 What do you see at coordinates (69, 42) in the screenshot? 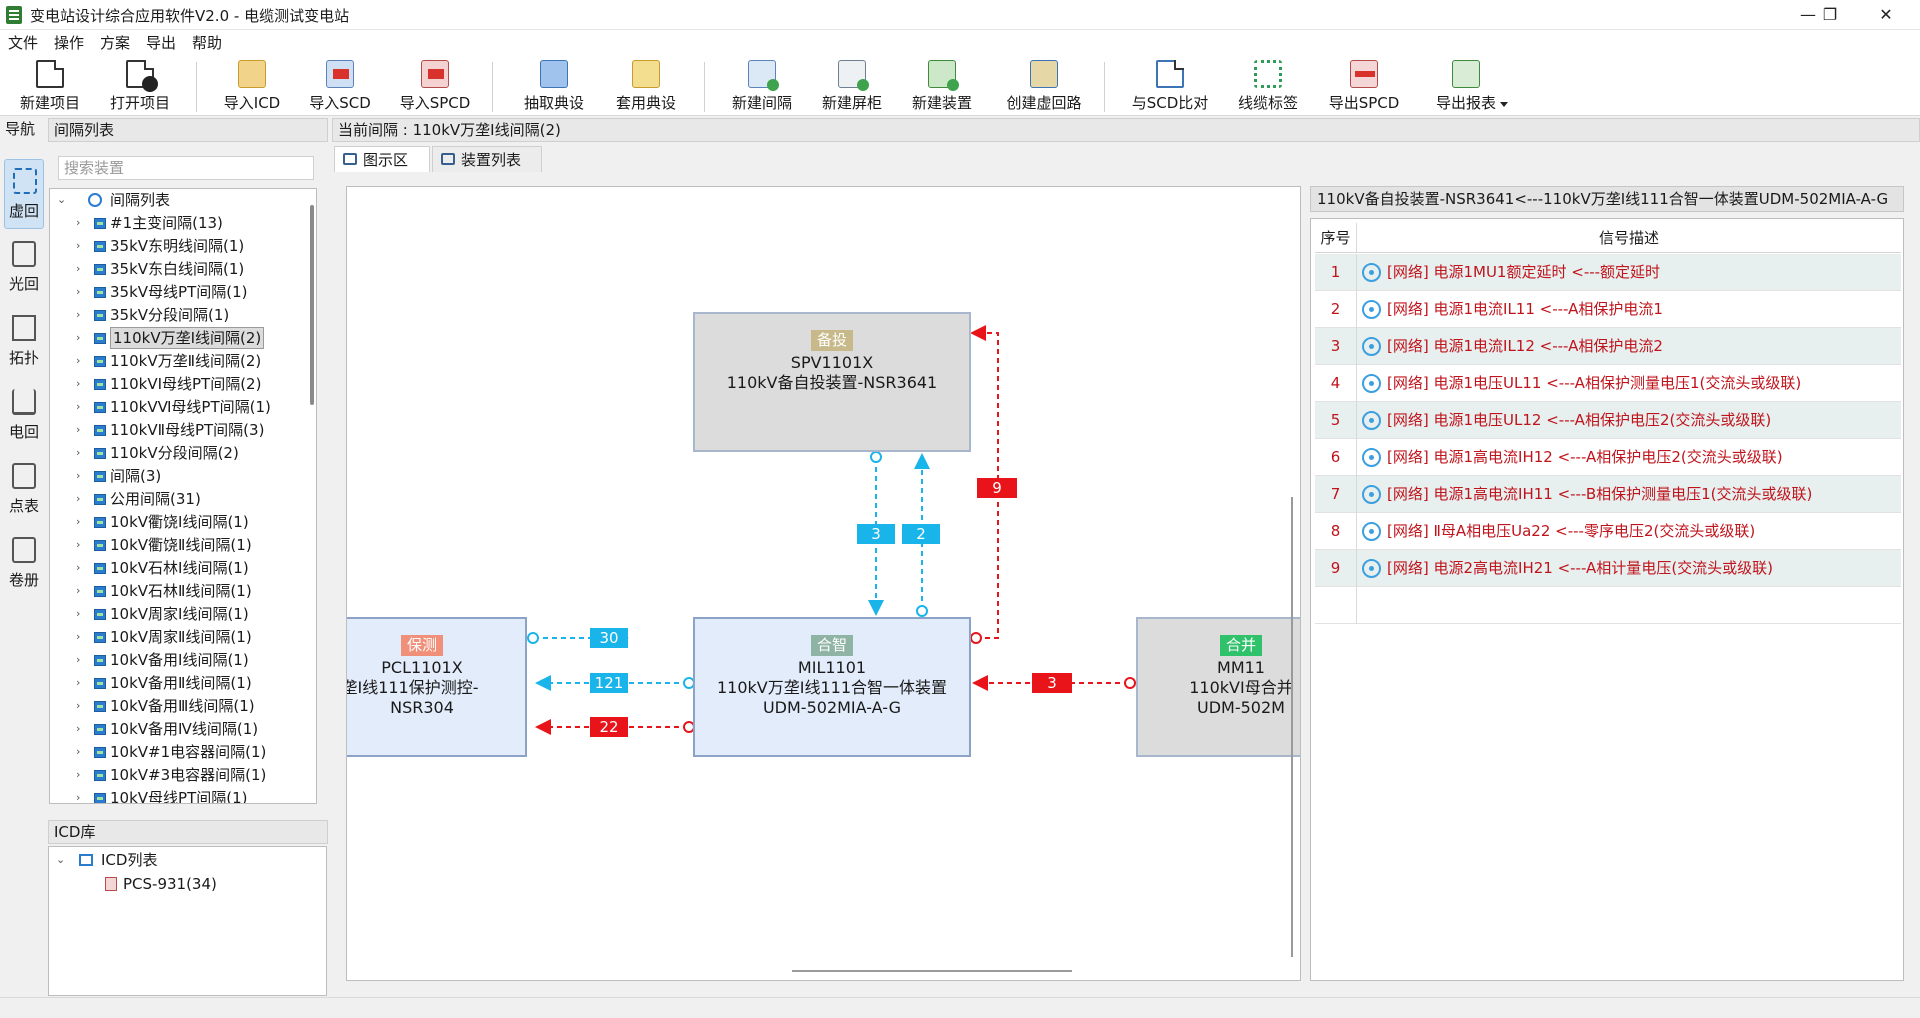
I see `menu-operate: 操作` at bounding box center [69, 42].